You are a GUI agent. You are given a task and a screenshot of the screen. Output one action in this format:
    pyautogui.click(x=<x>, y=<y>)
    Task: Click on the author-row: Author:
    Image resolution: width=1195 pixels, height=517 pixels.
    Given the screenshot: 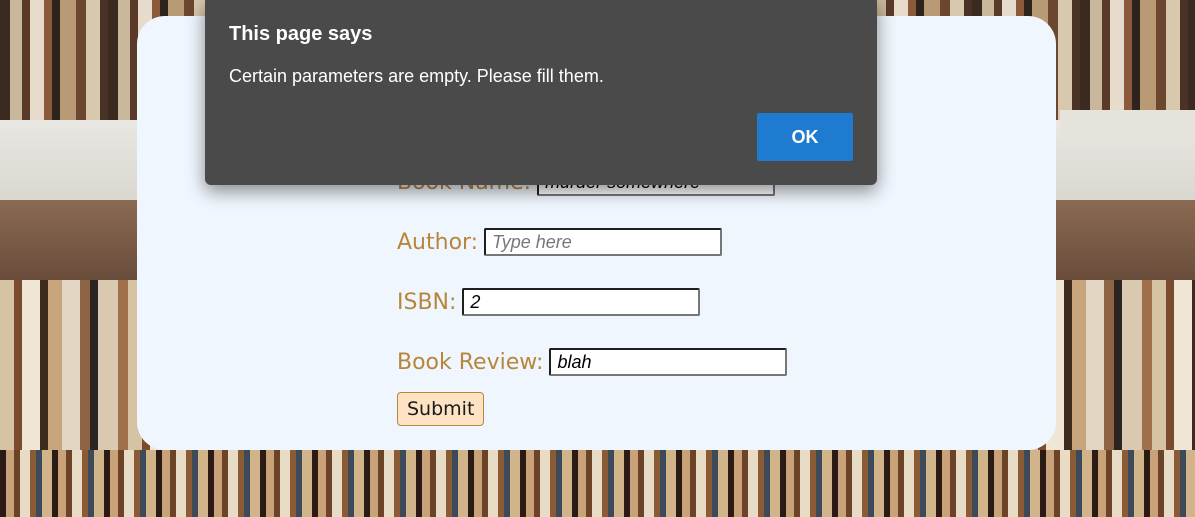 What is the action you would take?
    pyautogui.click(x=560, y=242)
    